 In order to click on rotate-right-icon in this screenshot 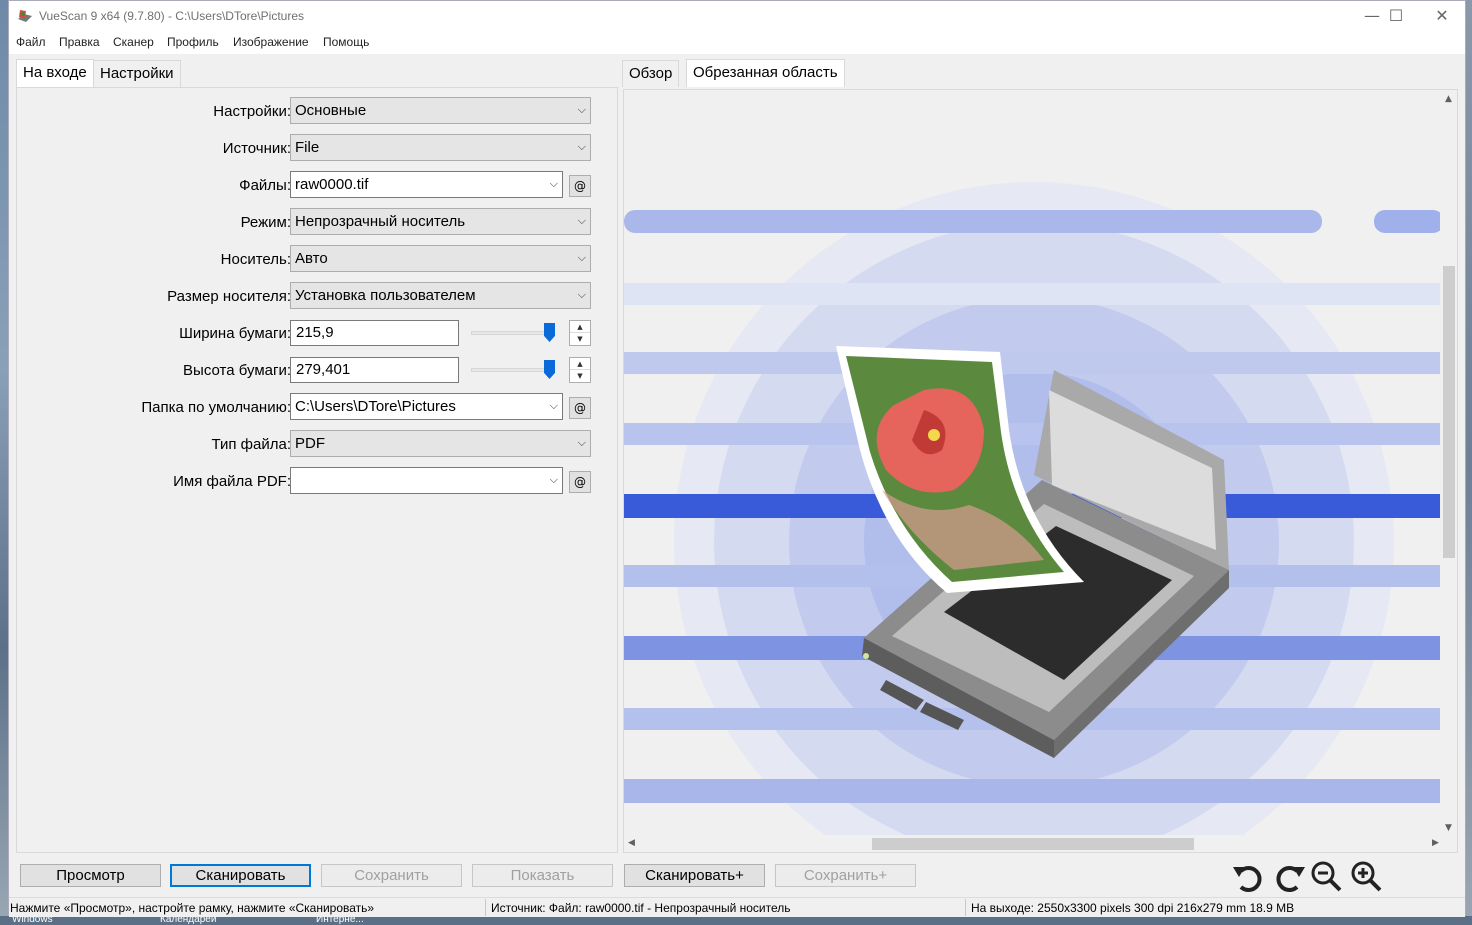, I will do `click(1290, 876)`.